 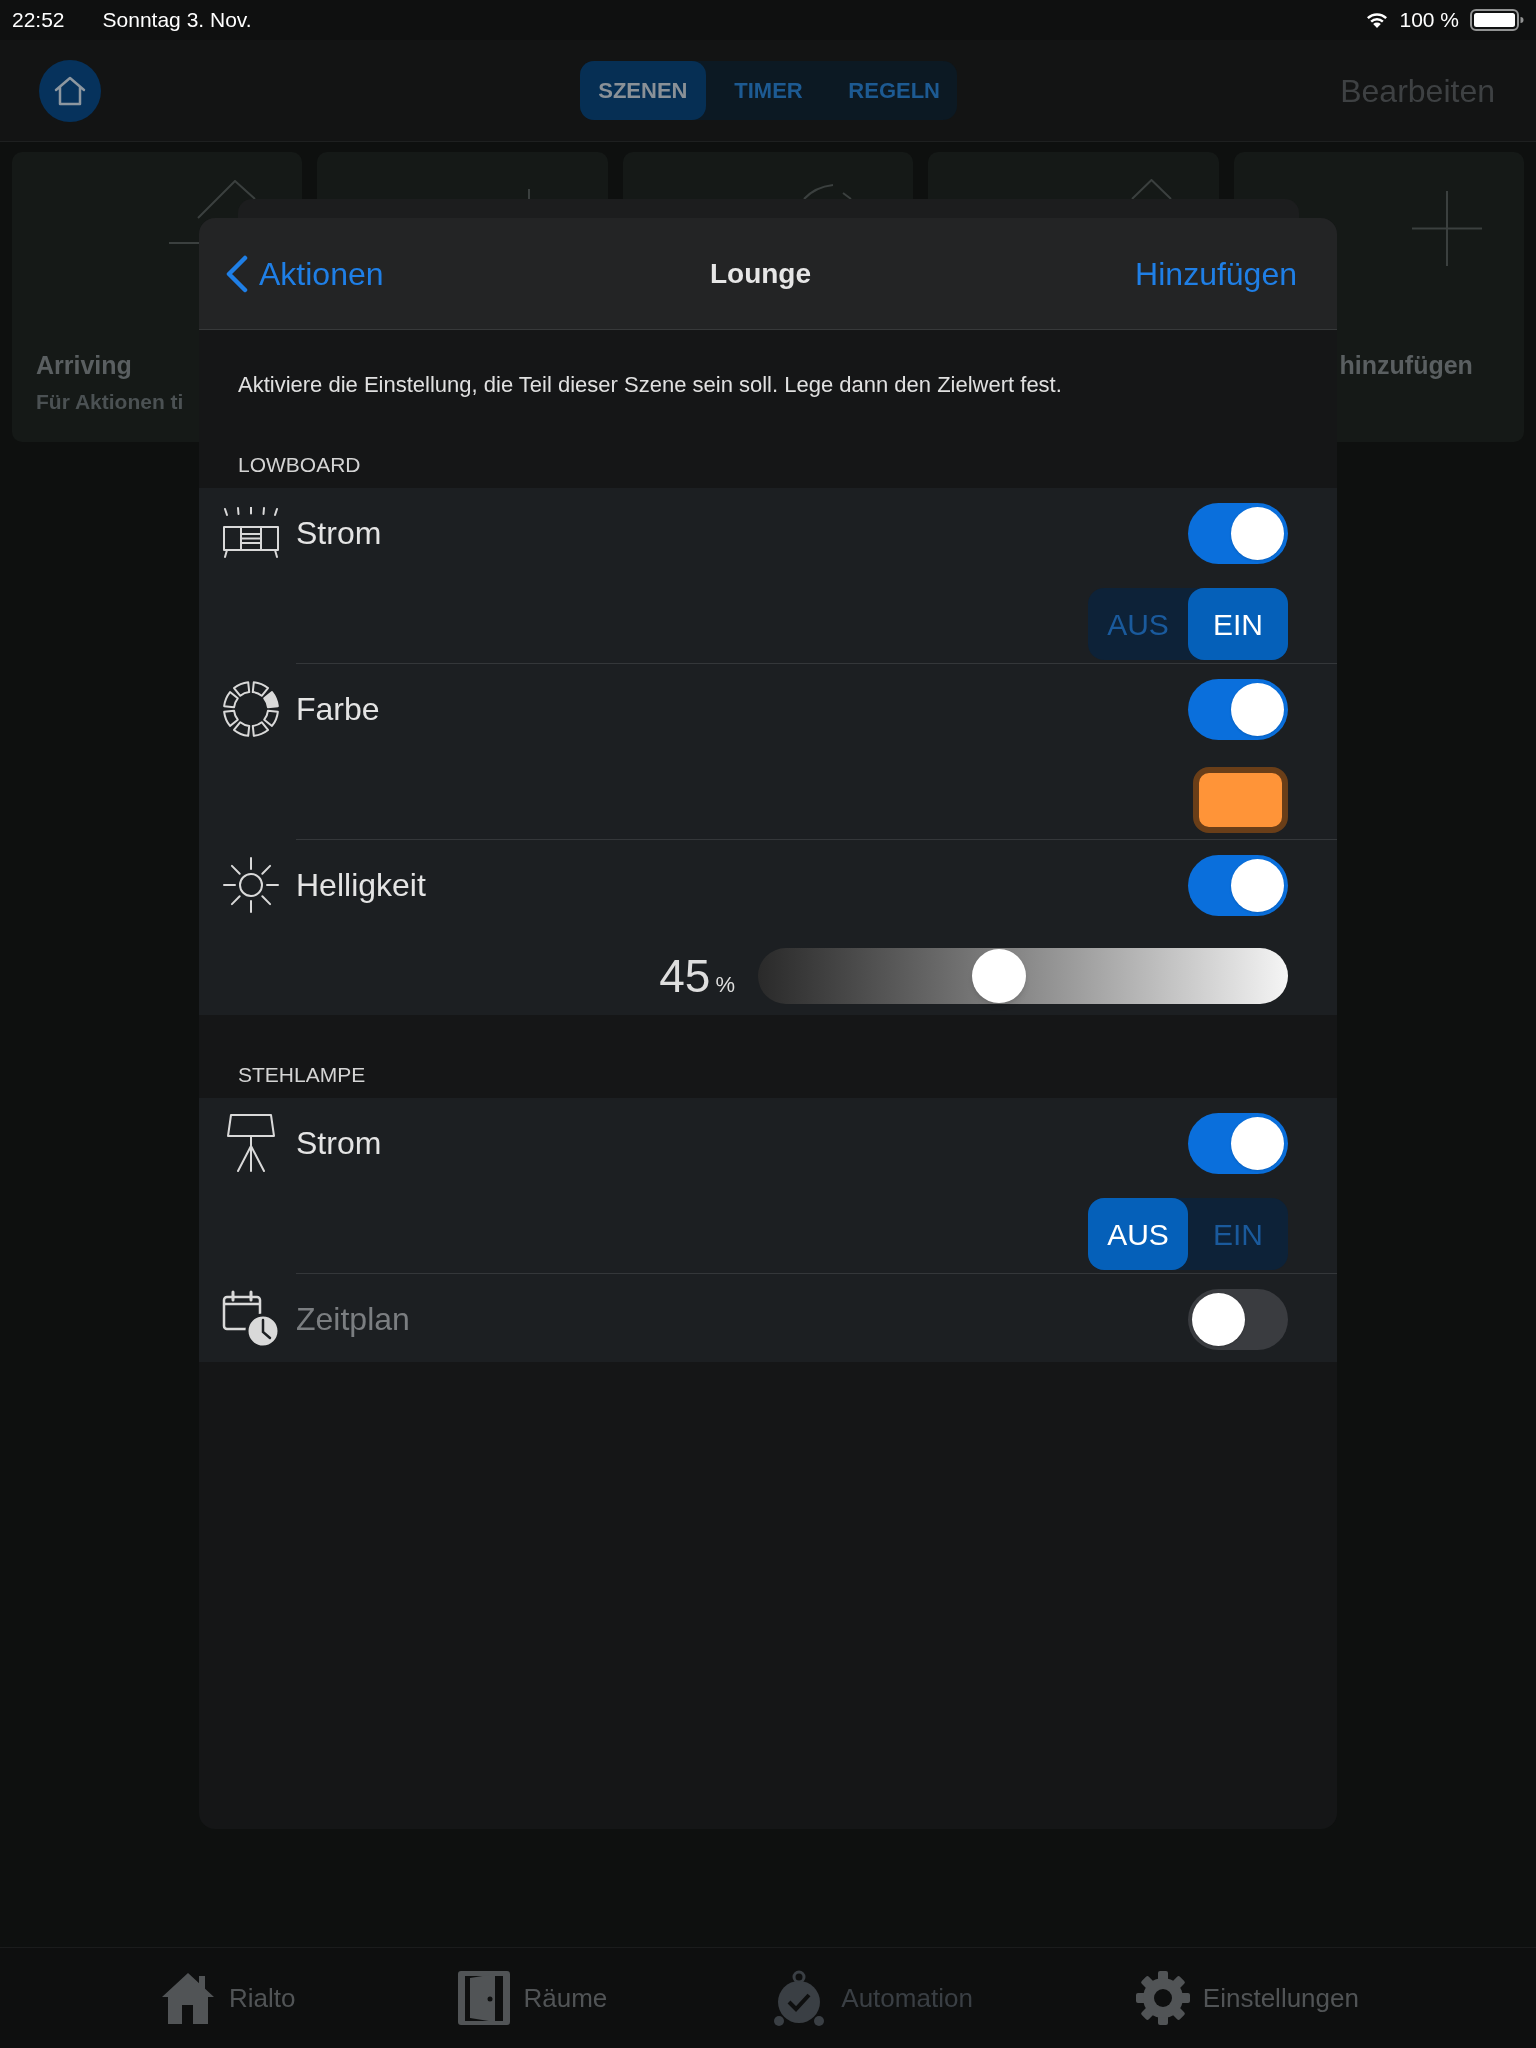 What do you see at coordinates (999, 976) in the screenshot?
I see `slider-thumb` at bounding box center [999, 976].